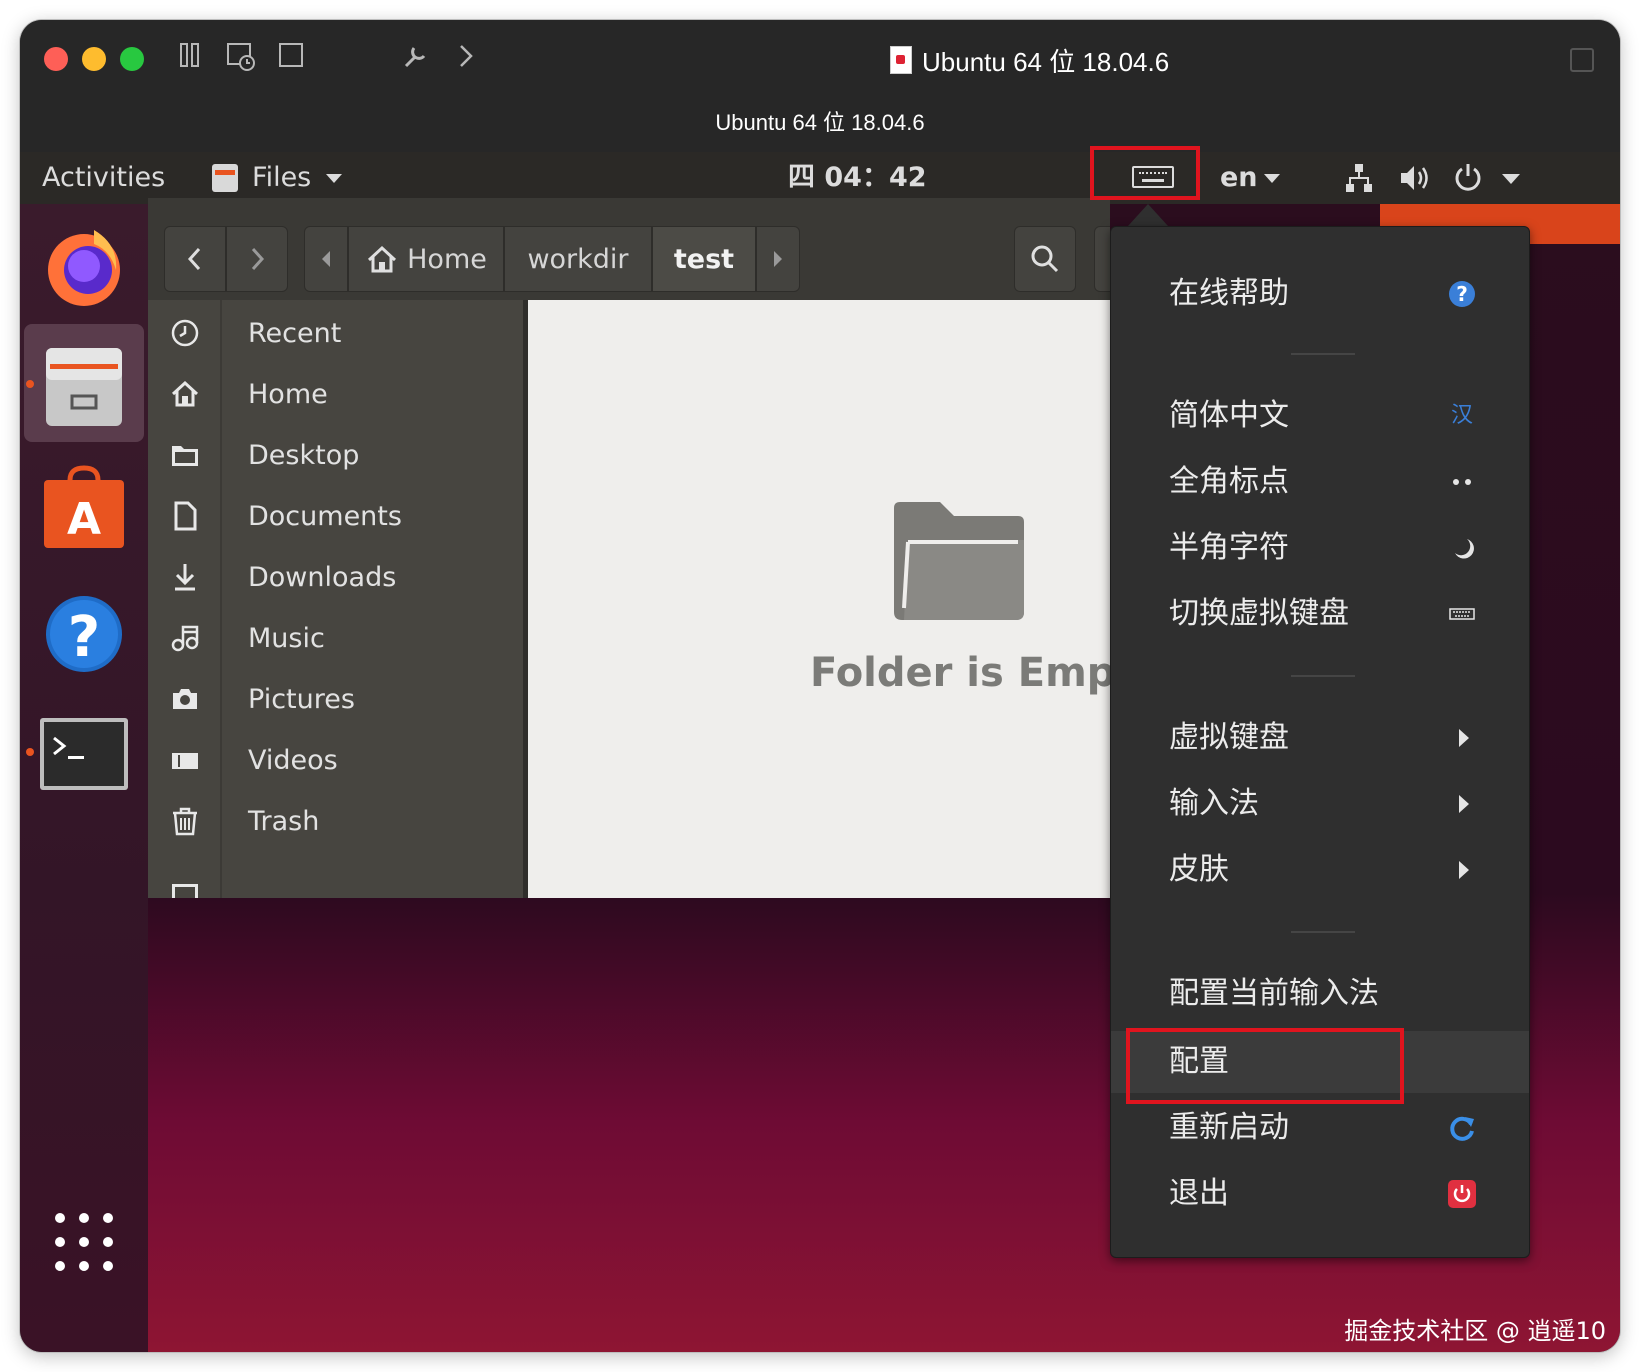  What do you see at coordinates (326, 259) in the screenshot?
I see `breadcrumb-scroll-left` at bounding box center [326, 259].